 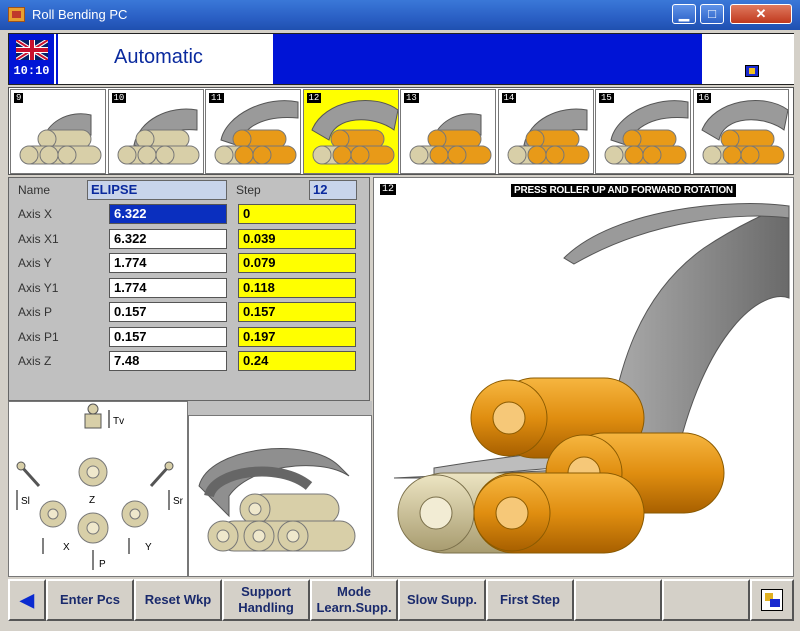 What do you see at coordinates (38, 238) in the screenshot?
I see `axis-label: Axis X1` at bounding box center [38, 238].